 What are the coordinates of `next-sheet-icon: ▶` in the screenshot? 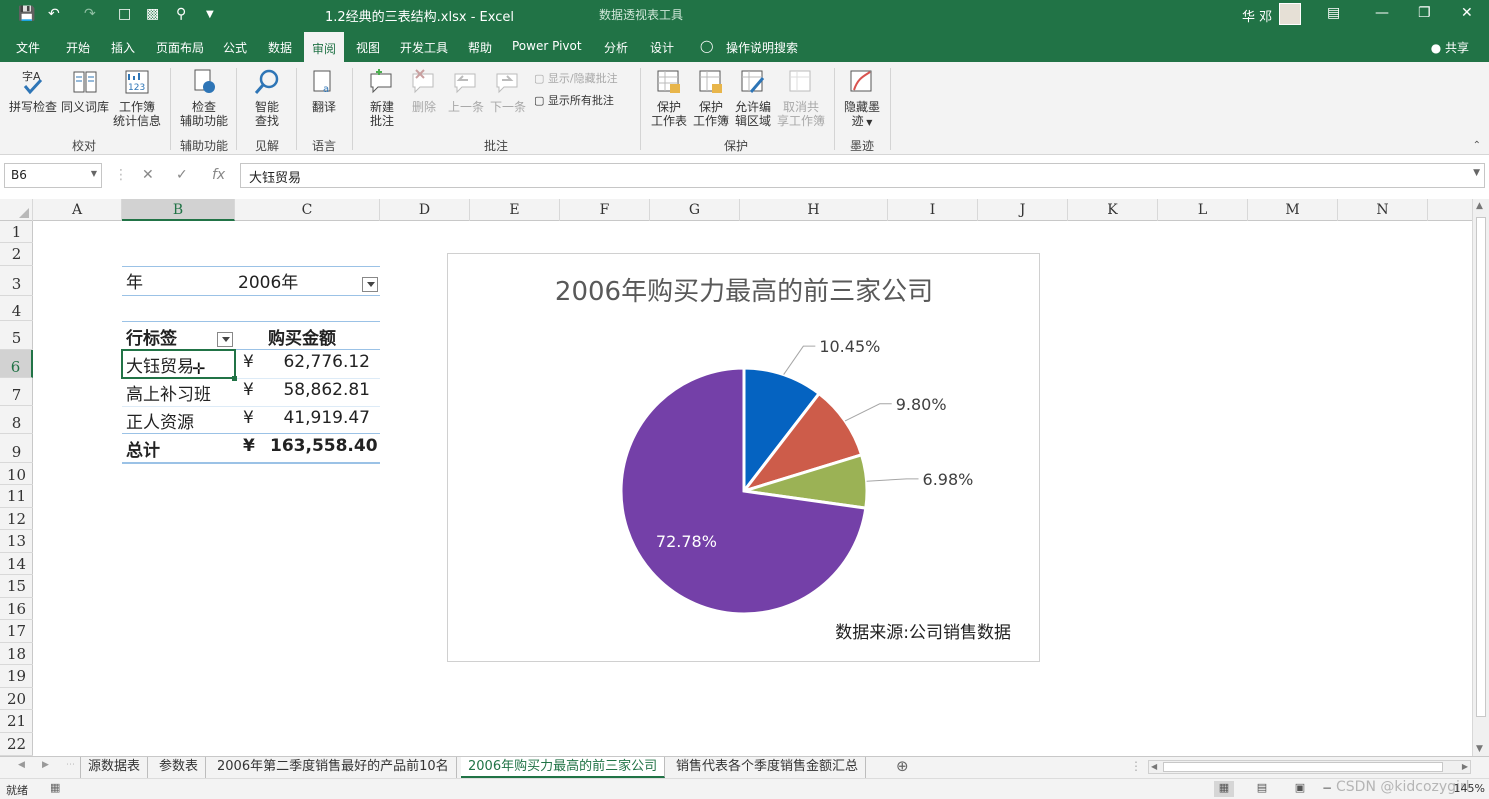 It's located at (45, 765).